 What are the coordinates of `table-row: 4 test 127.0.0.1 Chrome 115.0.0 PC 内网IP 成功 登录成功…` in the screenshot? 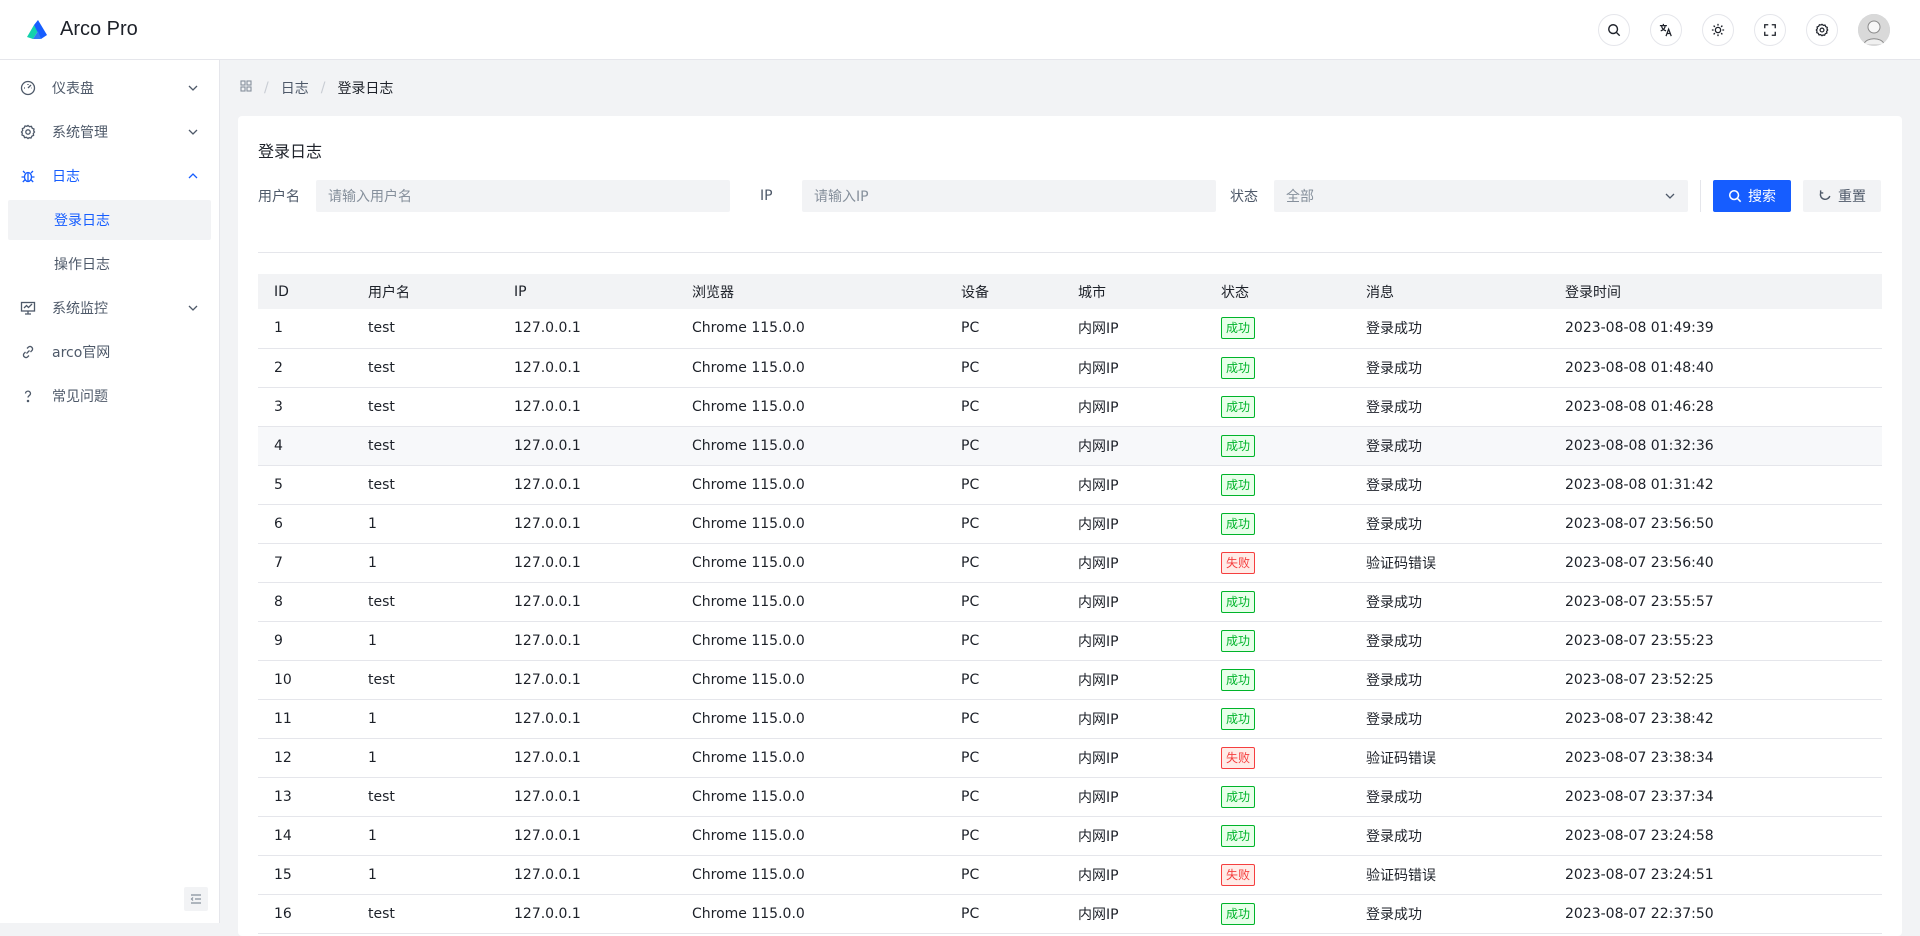 It's located at (1070, 446).